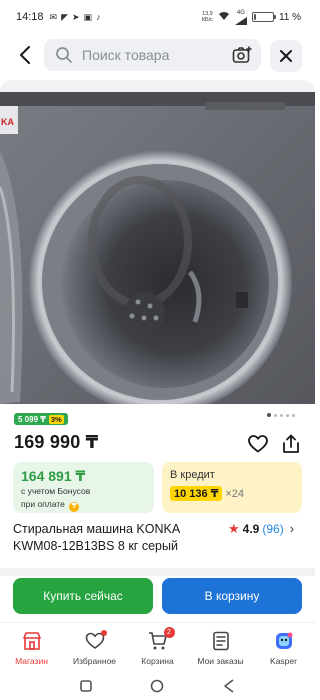 This screenshot has width=320, height=700. I want to click on kasper-icon, so click(284, 641).